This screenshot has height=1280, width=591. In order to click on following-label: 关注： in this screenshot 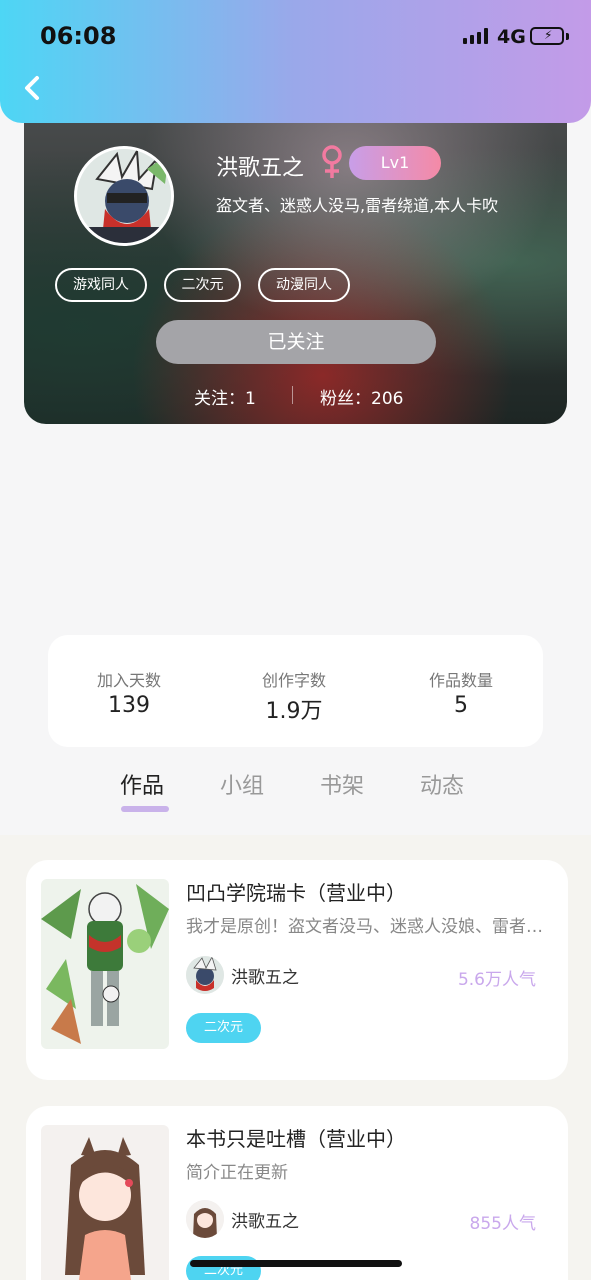, I will do `click(219, 399)`.